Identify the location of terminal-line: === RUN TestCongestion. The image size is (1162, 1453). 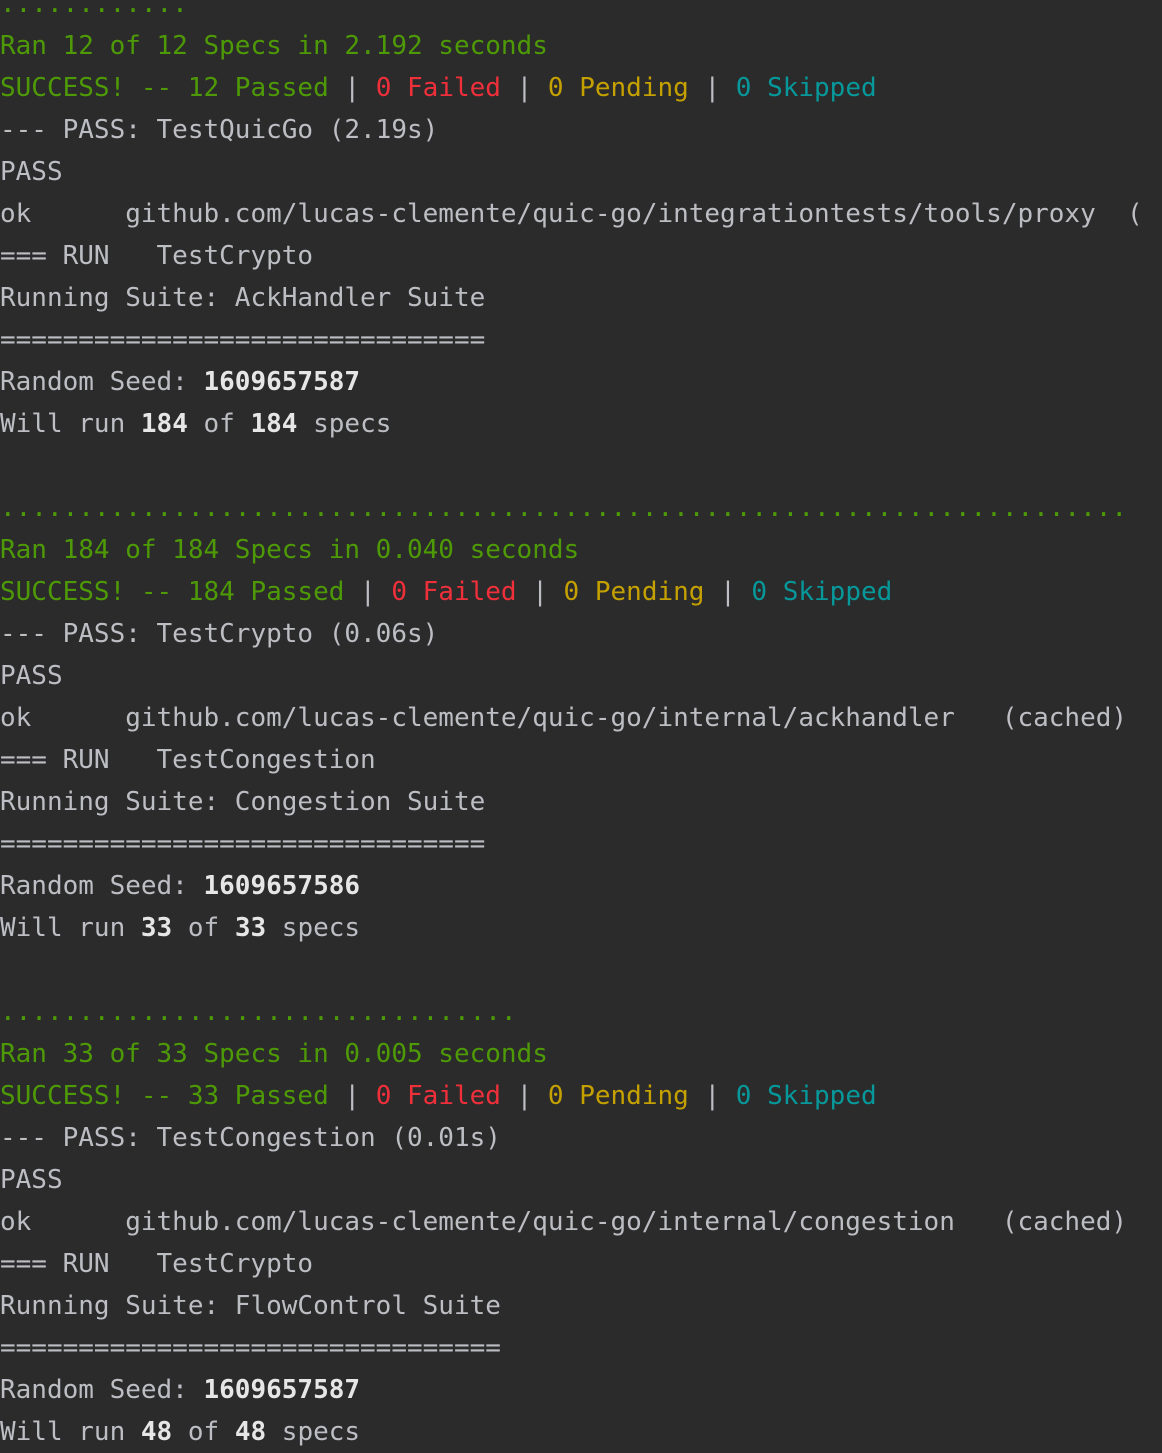
(581, 760).